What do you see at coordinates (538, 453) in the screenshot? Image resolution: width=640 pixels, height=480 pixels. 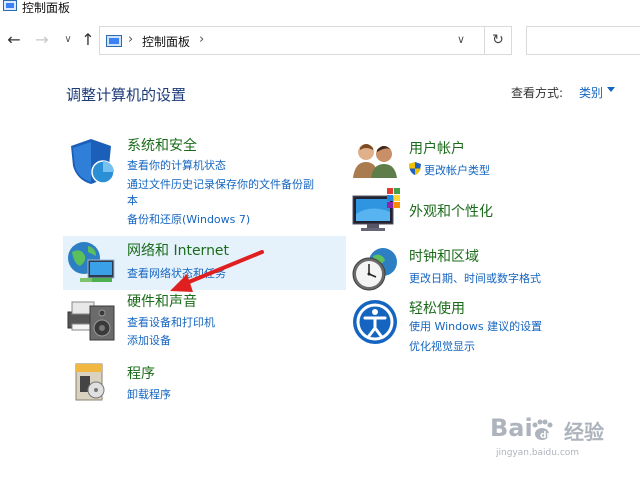 I see `watermark-url: jingyan.baidu.com` at bounding box center [538, 453].